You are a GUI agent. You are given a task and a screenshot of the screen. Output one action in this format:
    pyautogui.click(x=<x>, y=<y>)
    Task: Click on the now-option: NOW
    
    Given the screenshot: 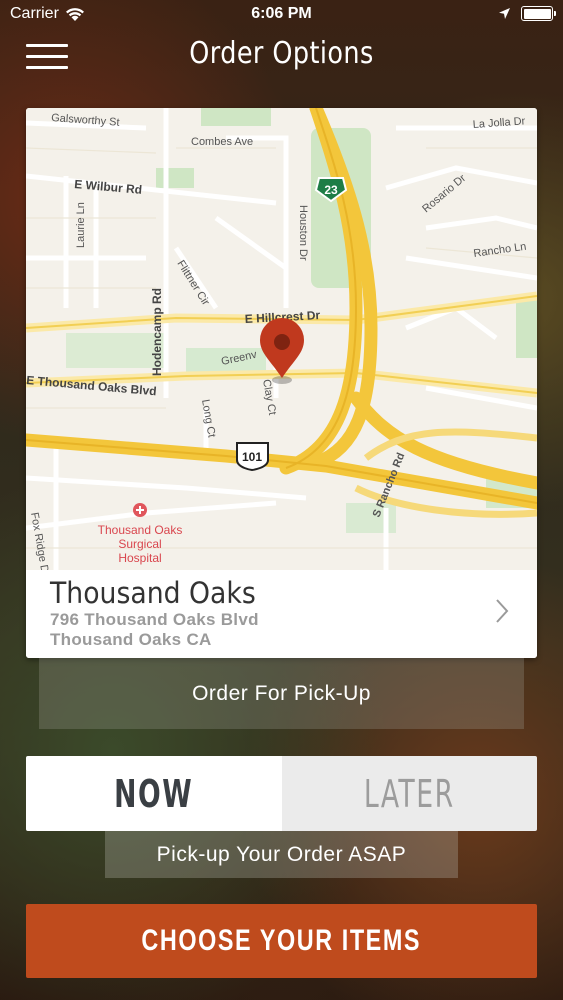 What is the action you would take?
    pyautogui.click(x=154, y=793)
    